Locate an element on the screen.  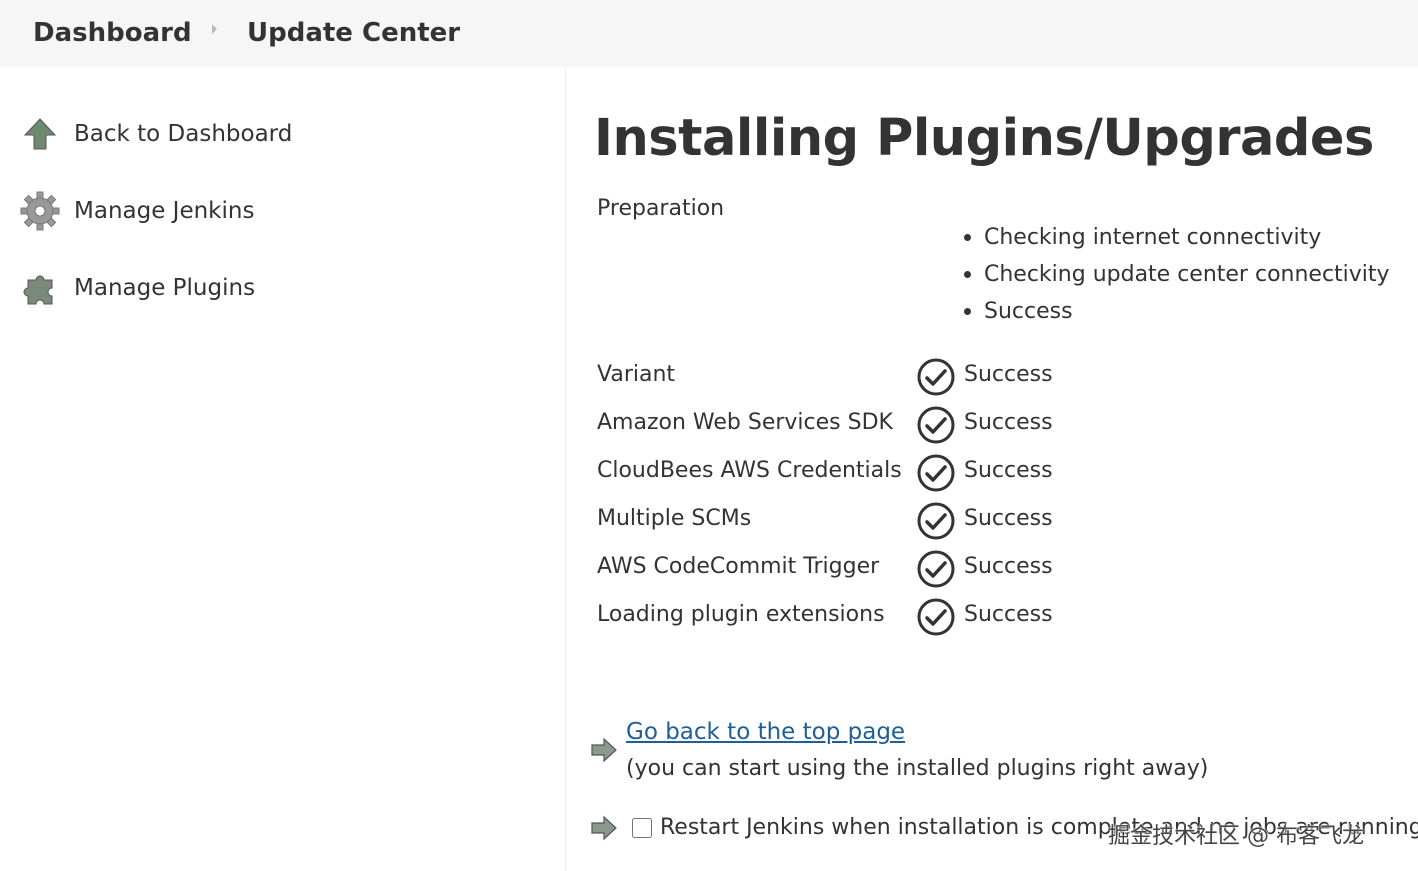
preparation-label: Preparation is located at coordinates (661, 208).